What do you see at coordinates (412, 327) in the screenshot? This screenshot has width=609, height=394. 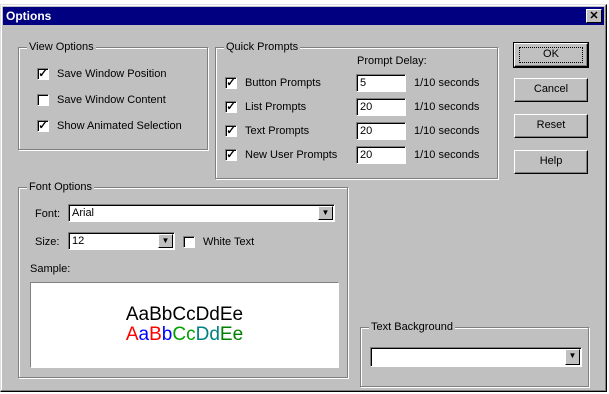 I see `text-background-legend: Text Background` at bounding box center [412, 327].